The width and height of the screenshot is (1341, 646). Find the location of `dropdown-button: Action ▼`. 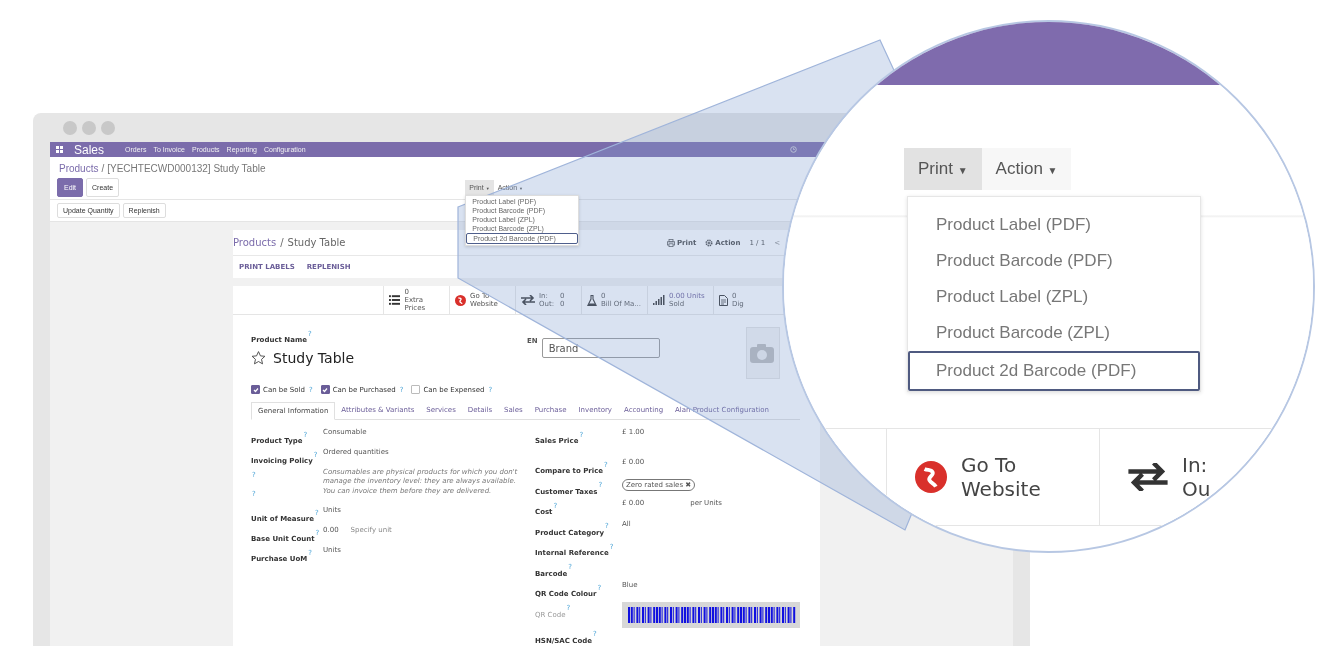

dropdown-button: Action ▼ is located at coordinates (1026, 169).